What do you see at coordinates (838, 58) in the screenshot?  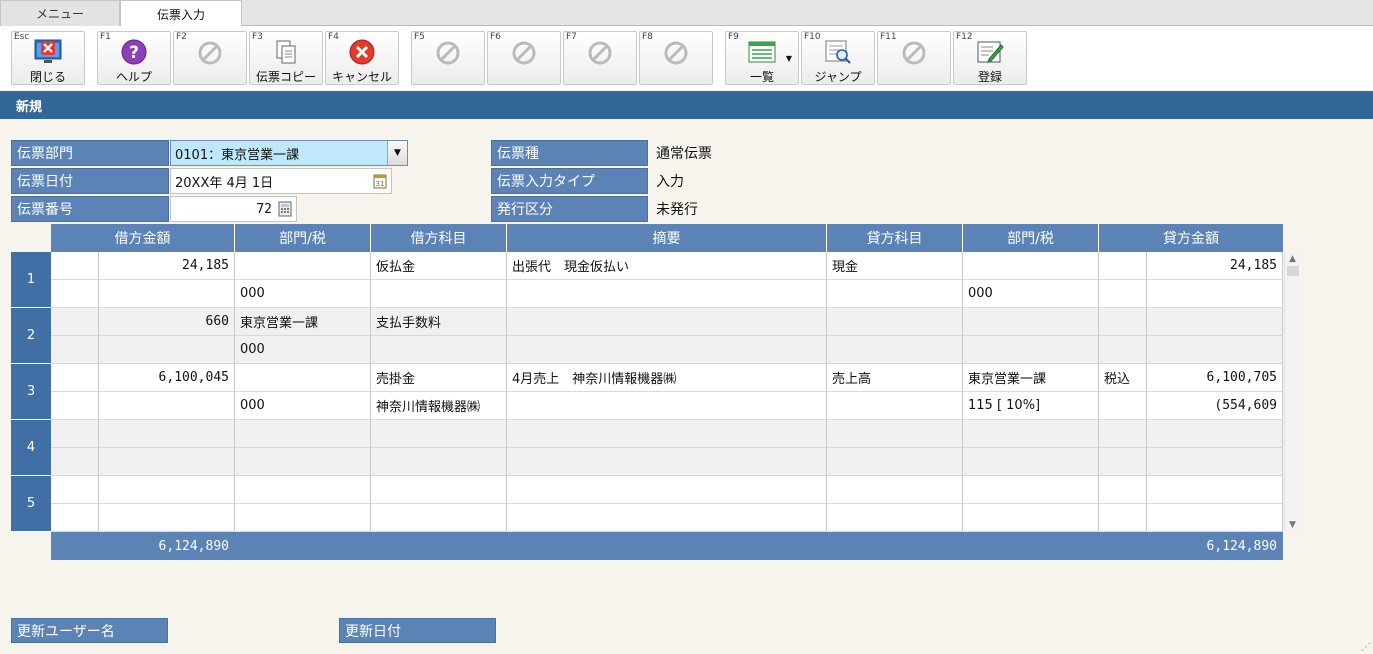 I see `jump-button: F10 ジャンプ` at bounding box center [838, 58].